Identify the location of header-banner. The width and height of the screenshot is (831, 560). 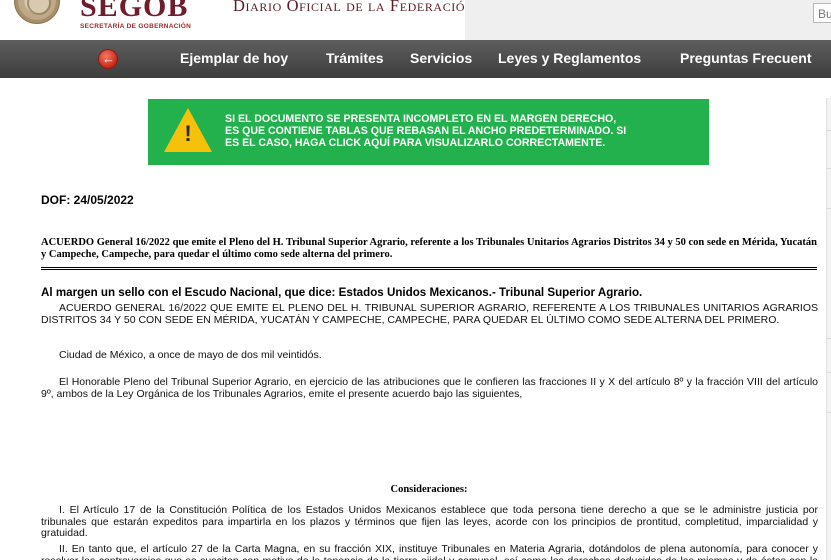
(648, 20).